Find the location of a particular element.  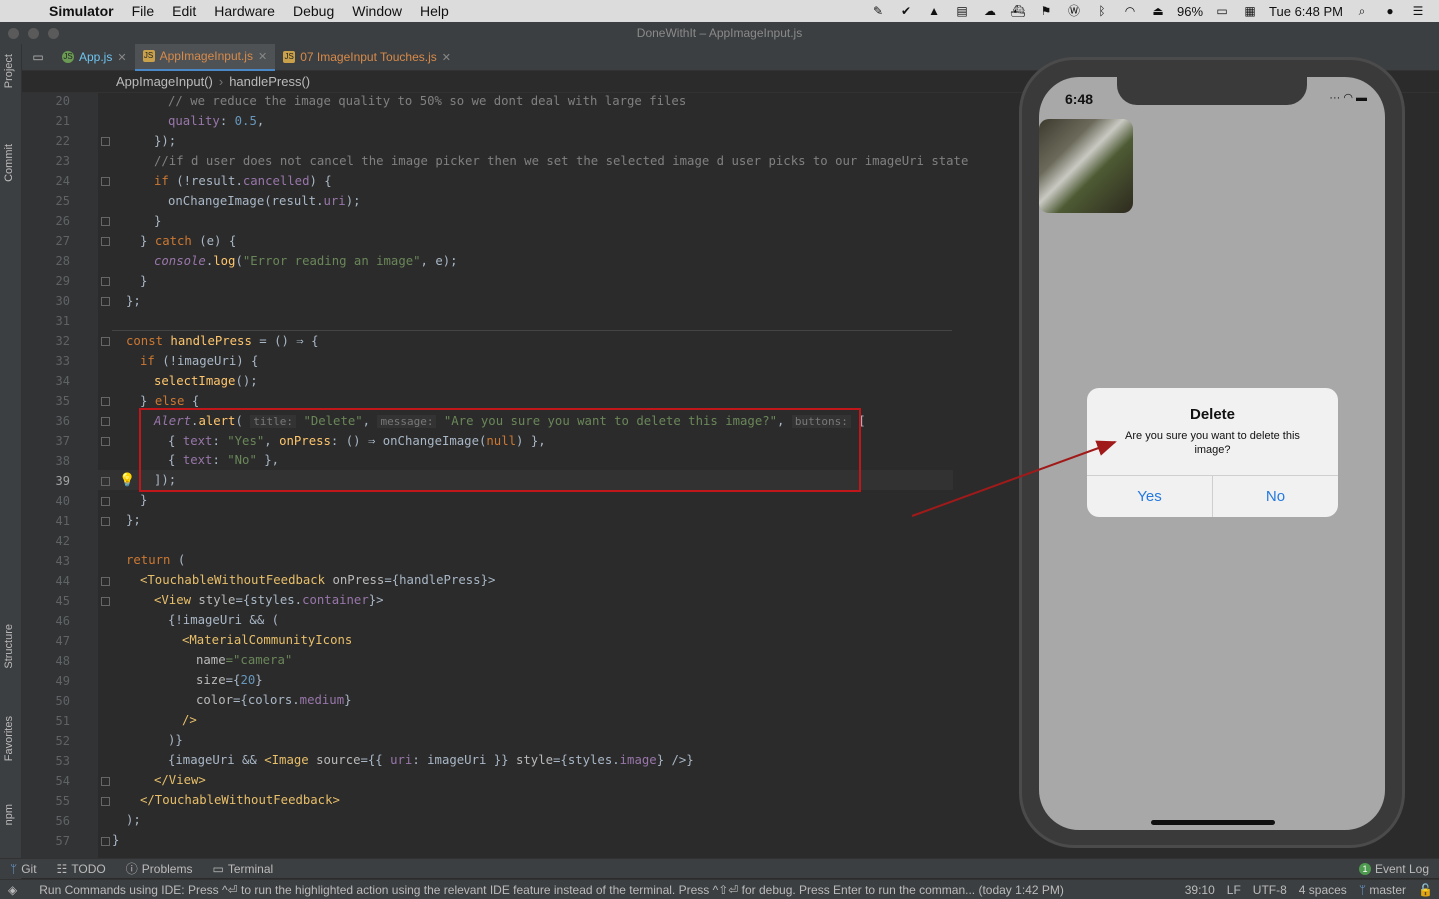

list-icon: ☷ is located at coordinates (62, 868).